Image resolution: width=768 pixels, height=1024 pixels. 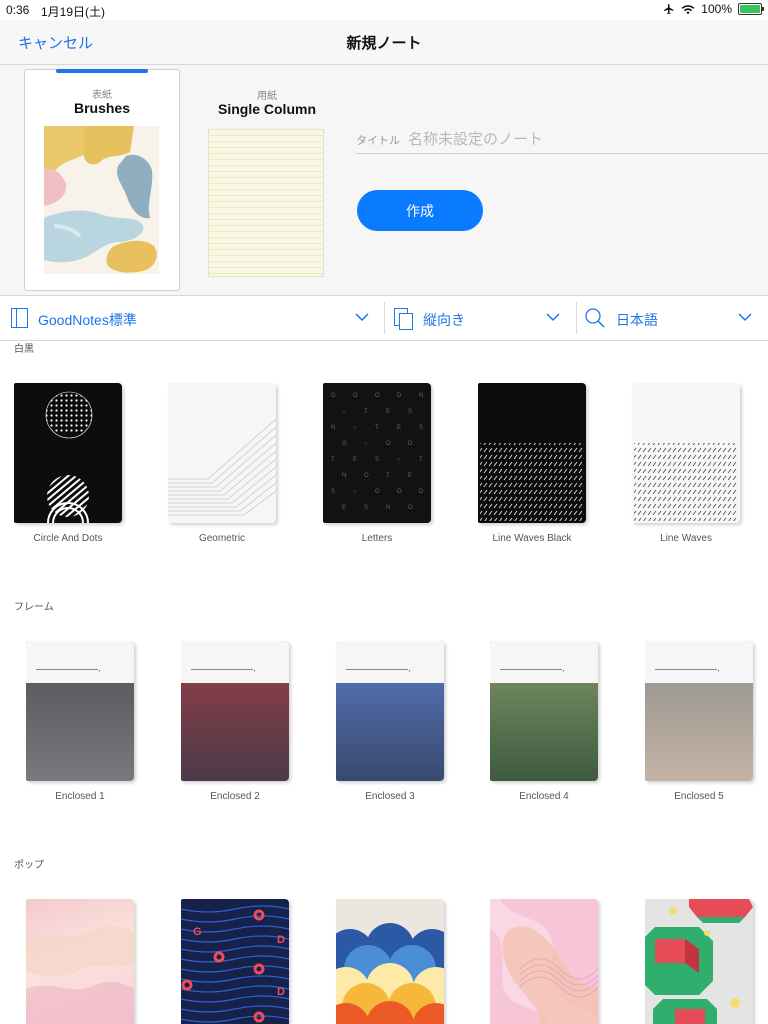 I want to click on template-enclosed-4: ,, so click(x=544, y=711).